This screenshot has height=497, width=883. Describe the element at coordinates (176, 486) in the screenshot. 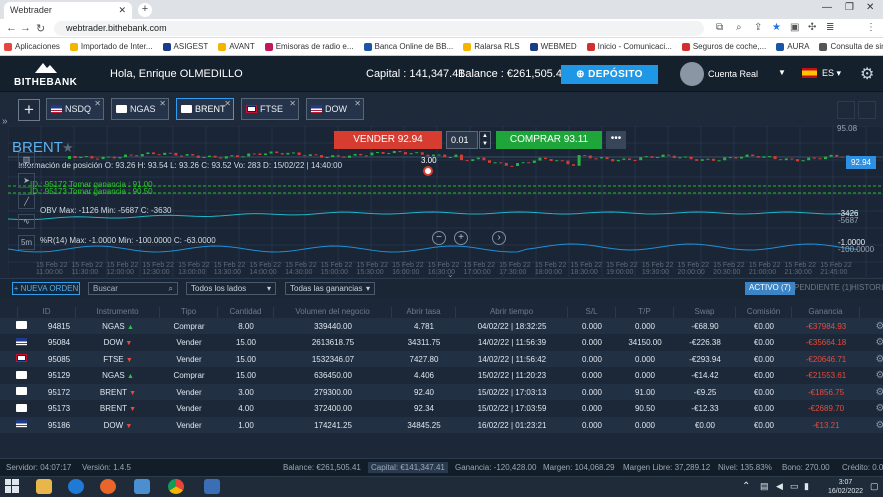

I see `chrome-icon` at that location.